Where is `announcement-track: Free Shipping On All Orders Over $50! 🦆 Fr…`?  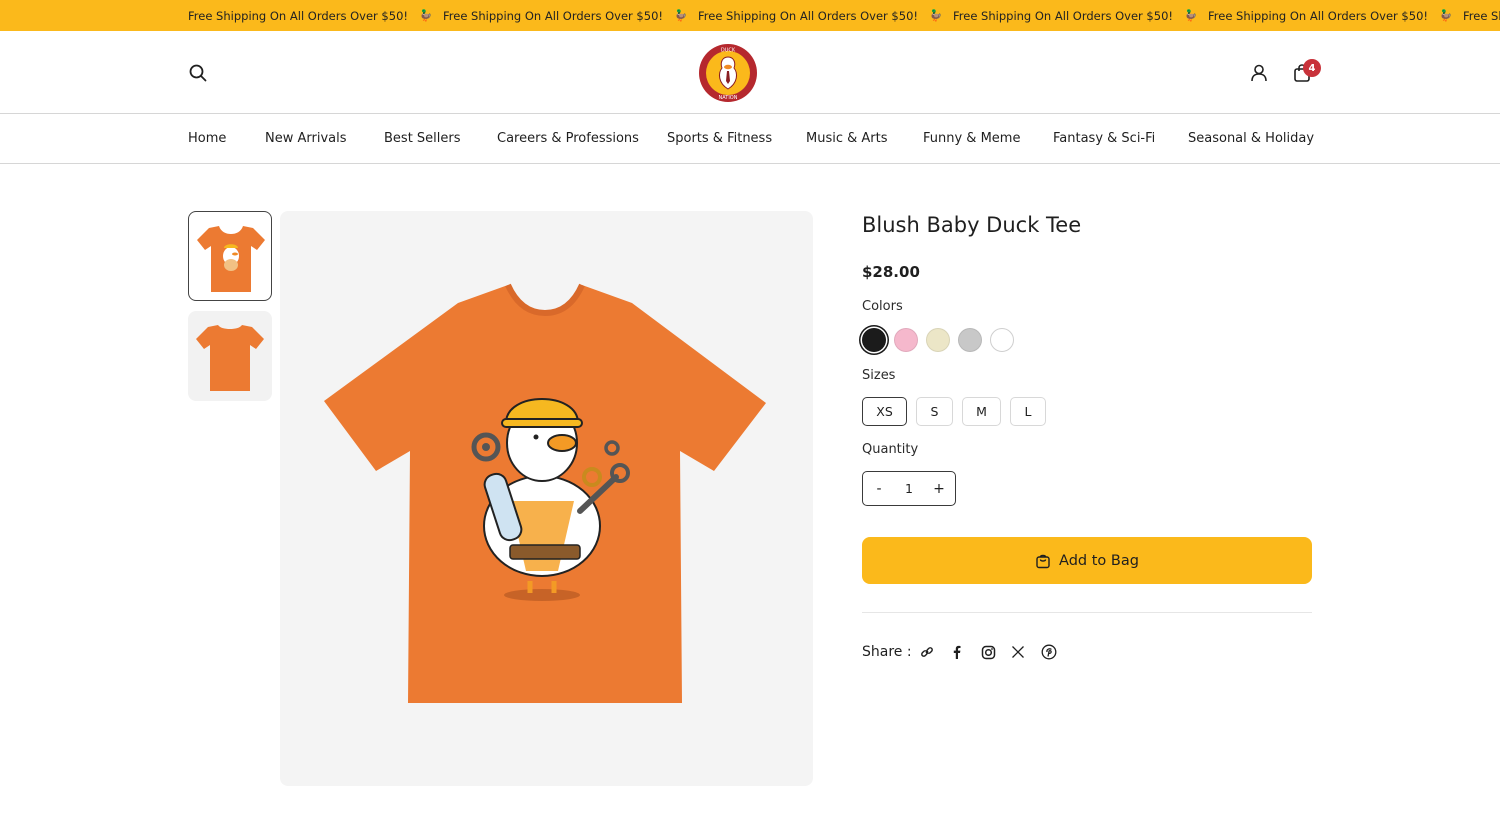 announcement-track: Free Shipping On All Orders Over $50! 🦆 Fr… is located at coordinates (844, 15).